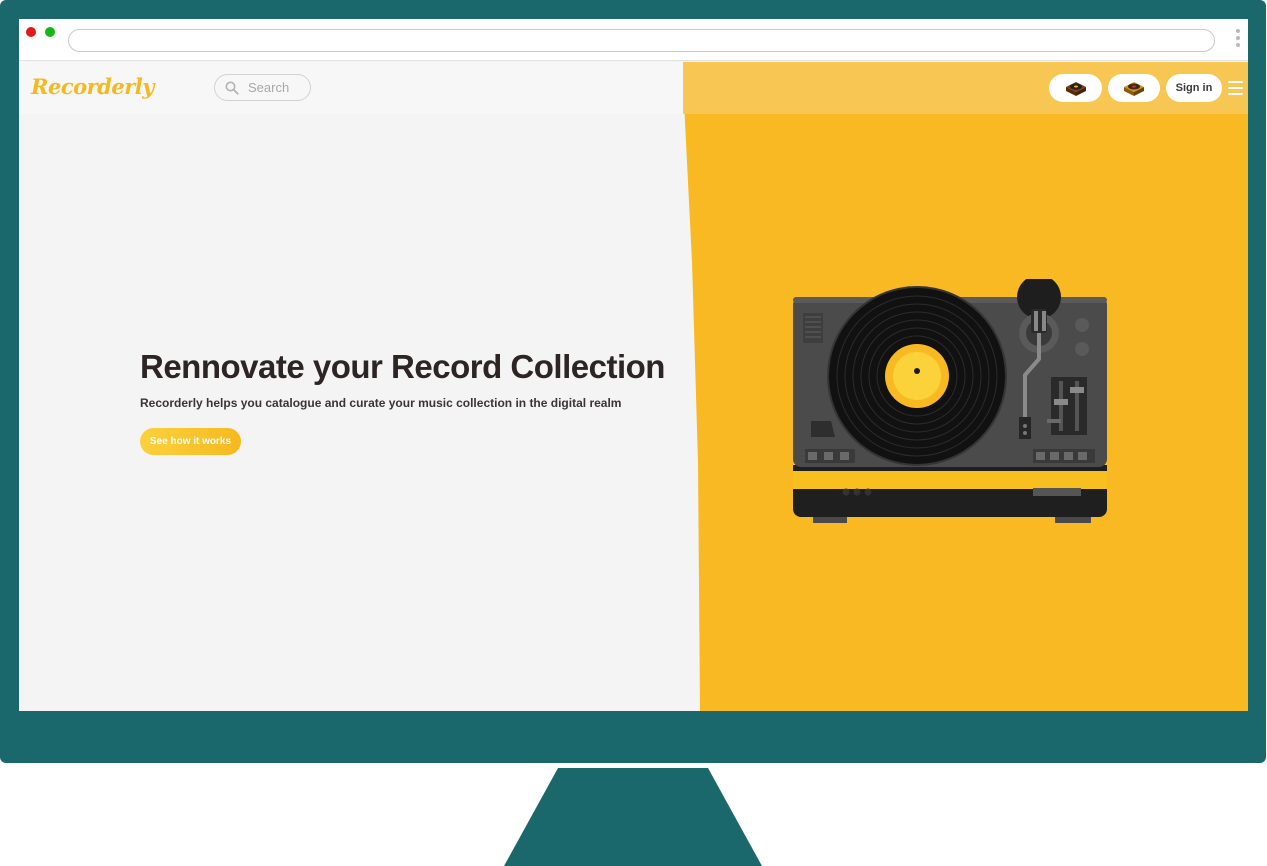  I want to click on address-bar, so click(641, 40).